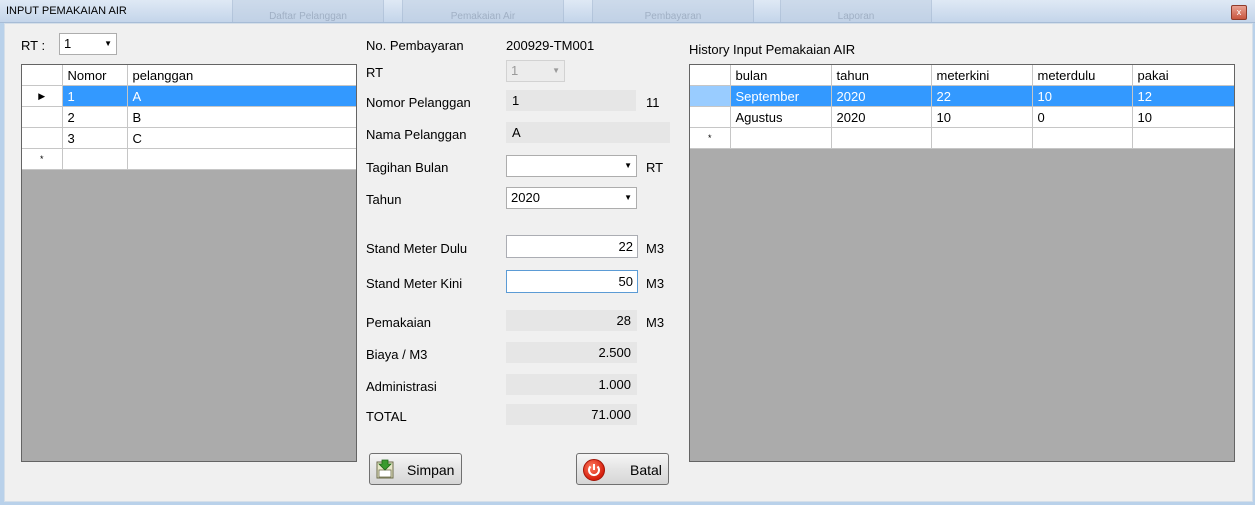 The width and height of the screenshot is (1255, 505). What do you see at coordinates (550, 45) in the screenshot?
I see `no-pembayaran-value: 200929-TM001` at bounding box center [550, 45].